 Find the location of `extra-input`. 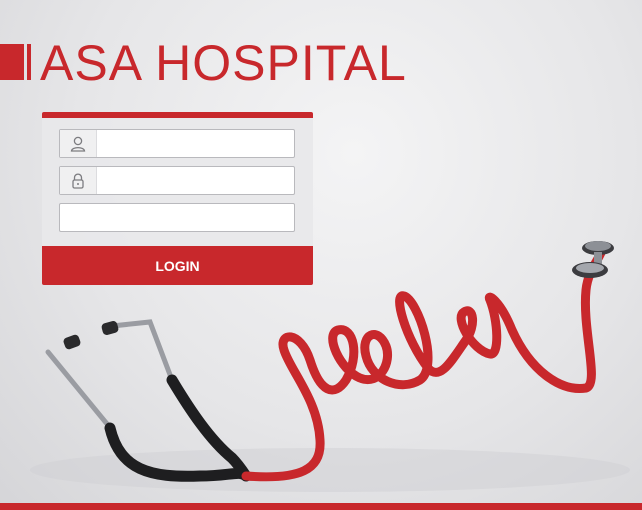

extra-input is located at coordinates (179, 218).